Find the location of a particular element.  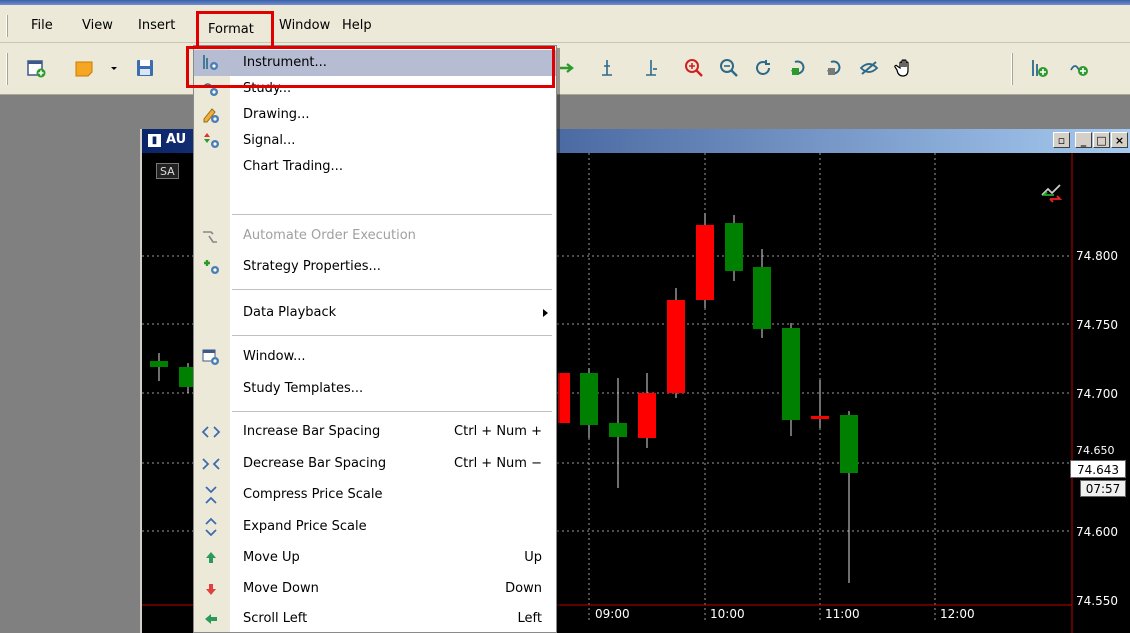

maximize-icon: □ is located at coordinates (1101, 140).